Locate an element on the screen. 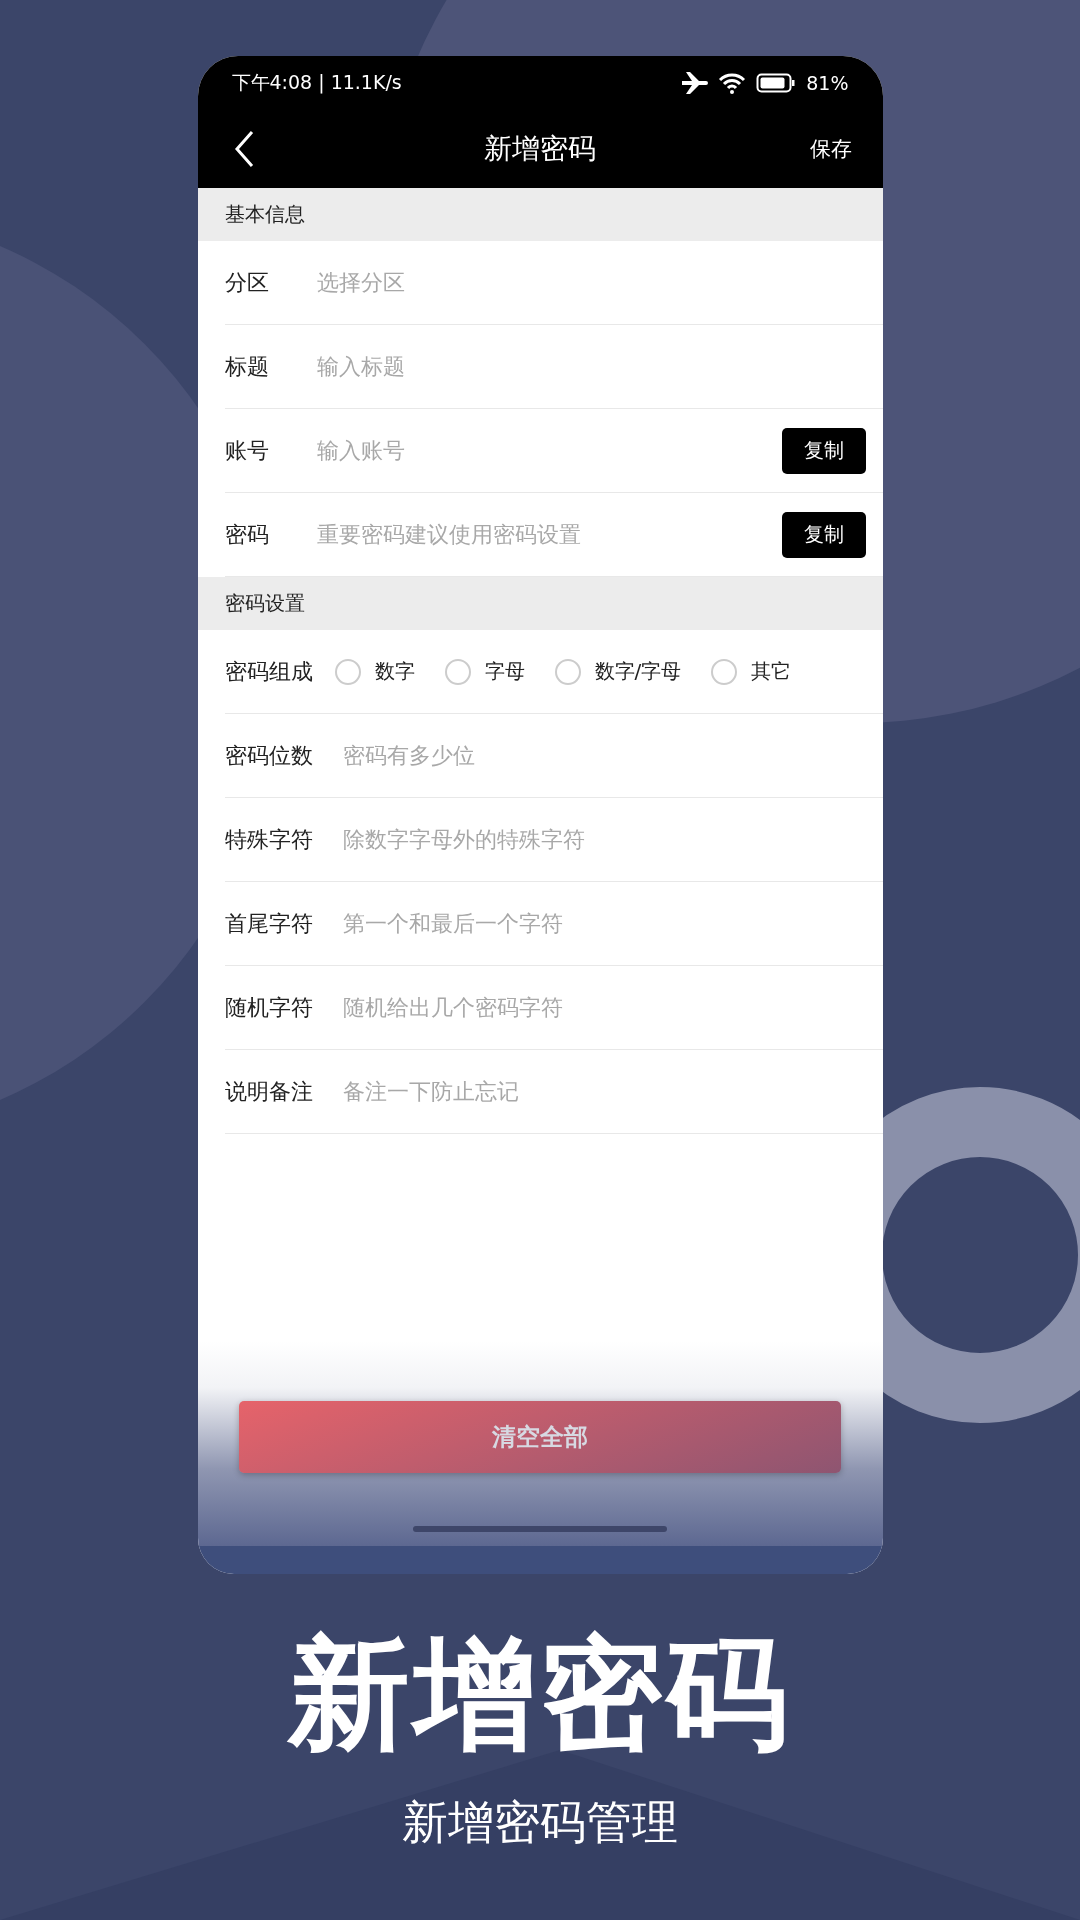 This screenshot has height=1920, width=1080. input-field: 备注一下防止忘记 is located at coordinates (604, 1091).